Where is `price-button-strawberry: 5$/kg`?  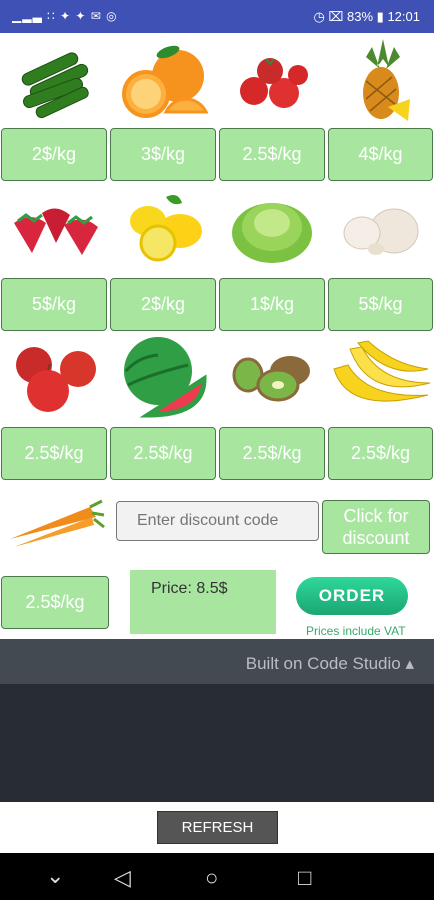 price-button-strawberry: 5$/kg is located at coordinates (54, 304).